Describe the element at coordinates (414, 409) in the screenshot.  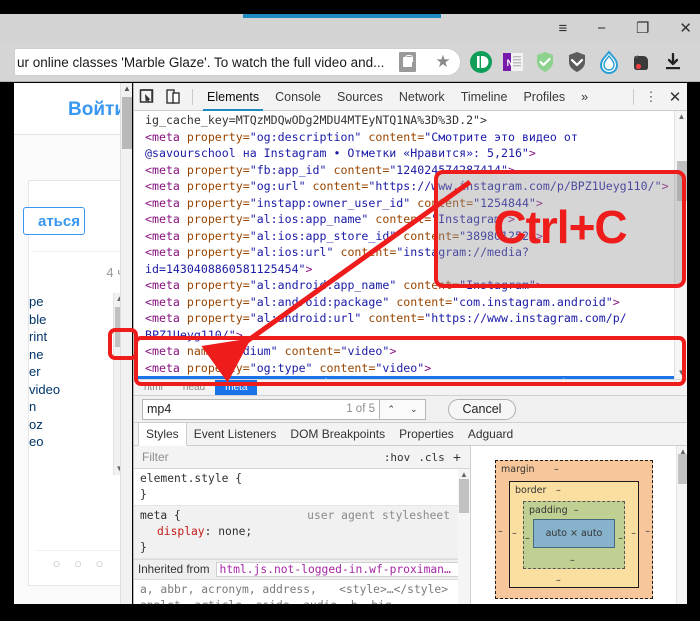
I see `find-next-icon: ⌄` at that location.